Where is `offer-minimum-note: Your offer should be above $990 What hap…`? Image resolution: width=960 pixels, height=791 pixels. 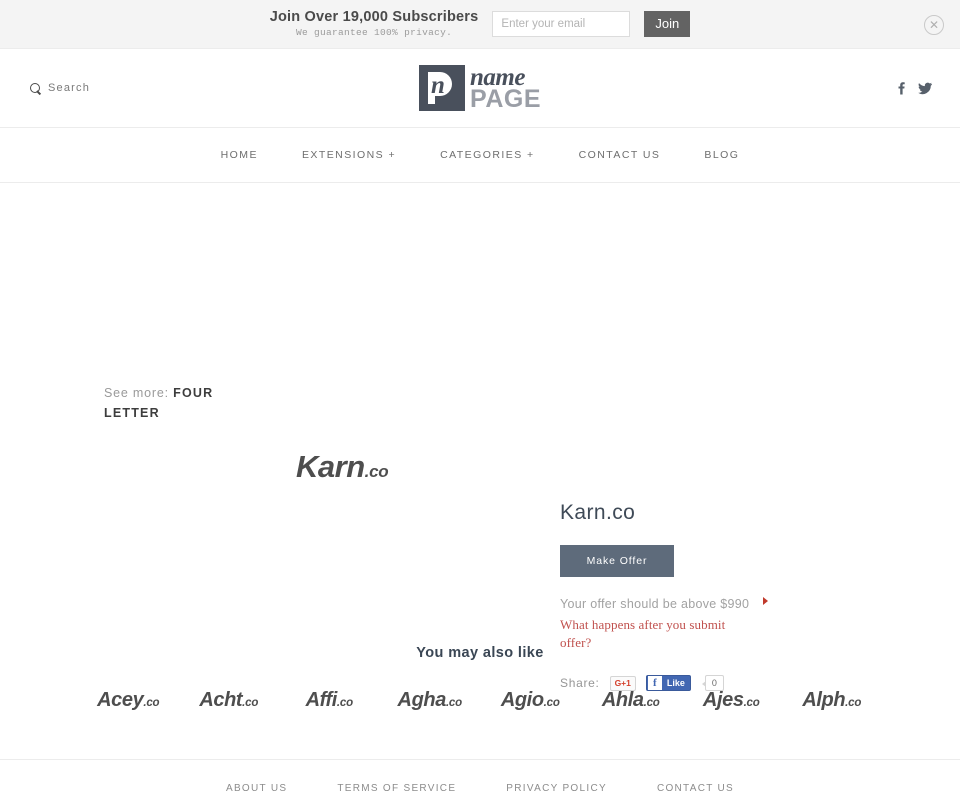 offer-minimum-note: Your offer should be above $990 What hap… is located at coordinates (664, 623).